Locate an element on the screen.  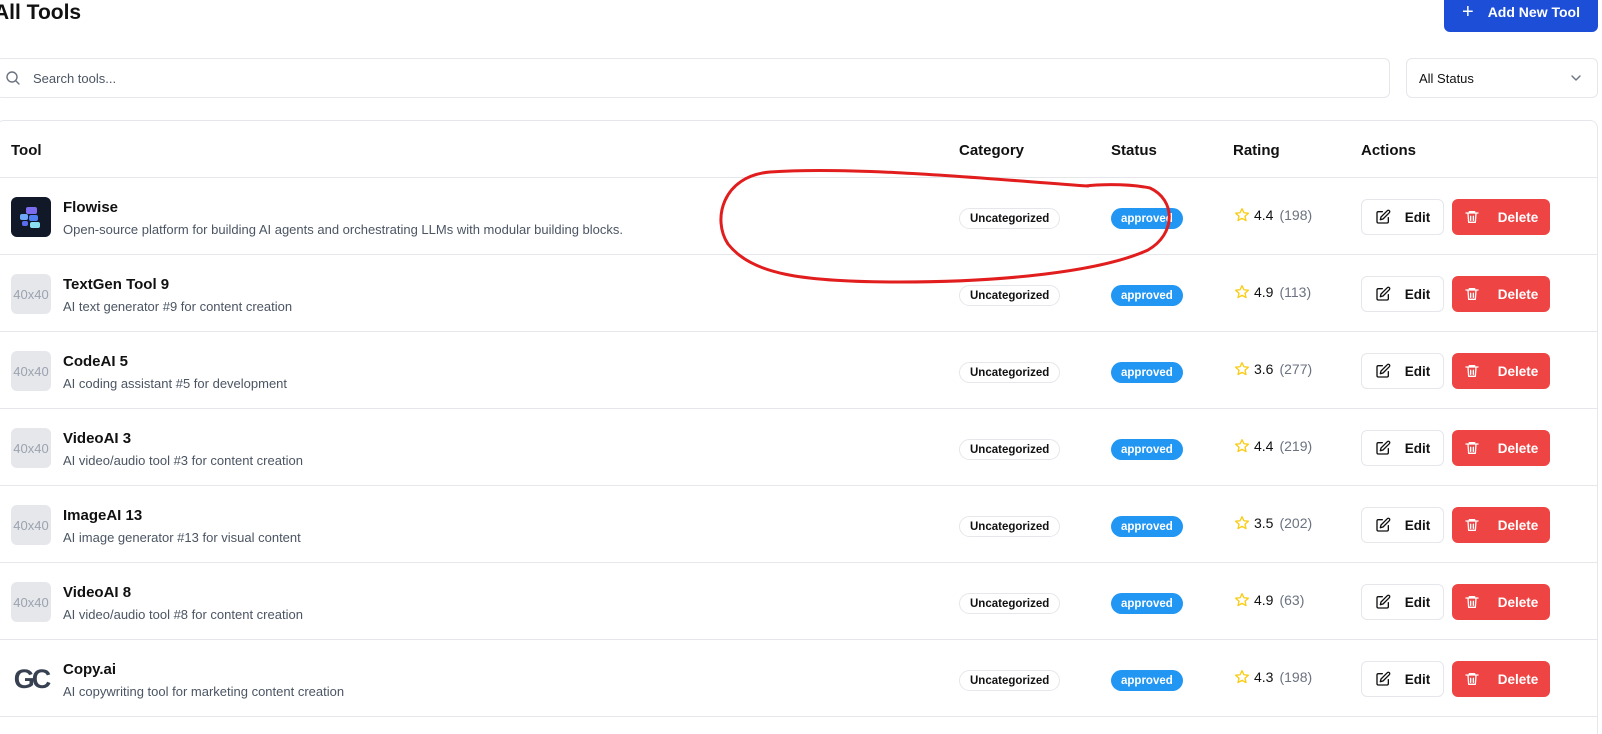
copyai-logo-icon: GC is located at coordinates (32, 678).